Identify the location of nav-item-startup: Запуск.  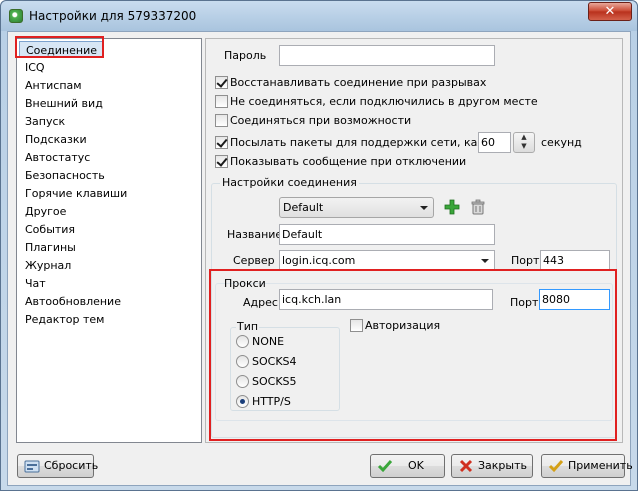
(45, 121).